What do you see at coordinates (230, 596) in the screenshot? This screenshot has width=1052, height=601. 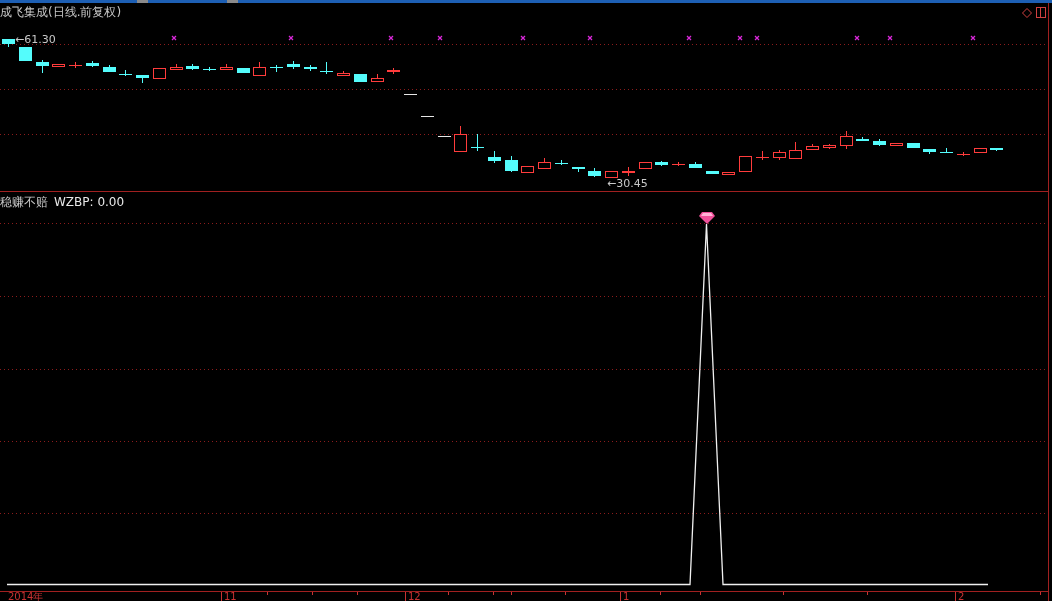 I see `time-axis-label: 11` at bounding box center [230, 596].